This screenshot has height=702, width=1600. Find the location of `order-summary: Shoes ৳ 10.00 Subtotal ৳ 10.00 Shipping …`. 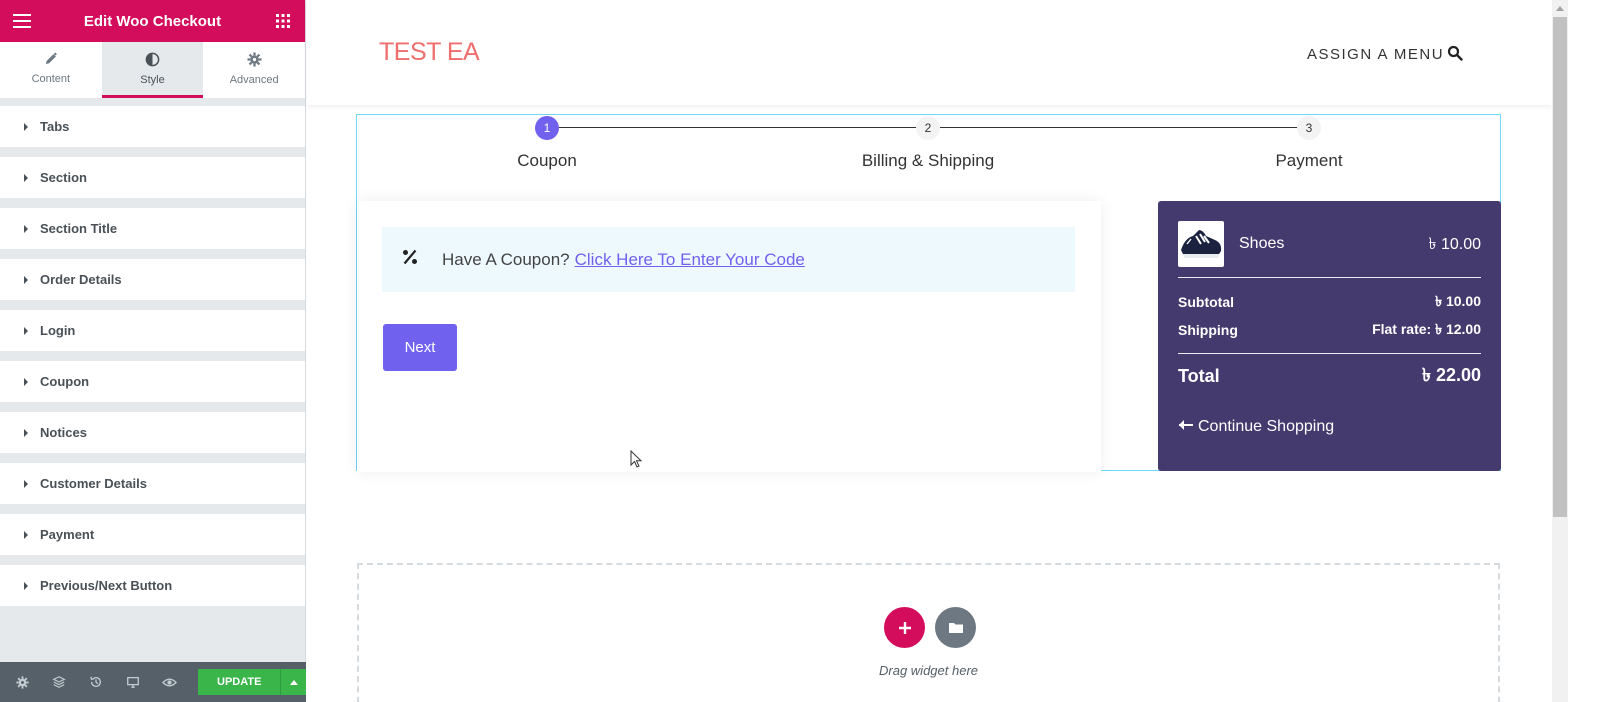

order-summary: Shoes ৳ 10.00 Subtotal ৳ 10.00 Shipping … is located at coordinates (1329, 336).